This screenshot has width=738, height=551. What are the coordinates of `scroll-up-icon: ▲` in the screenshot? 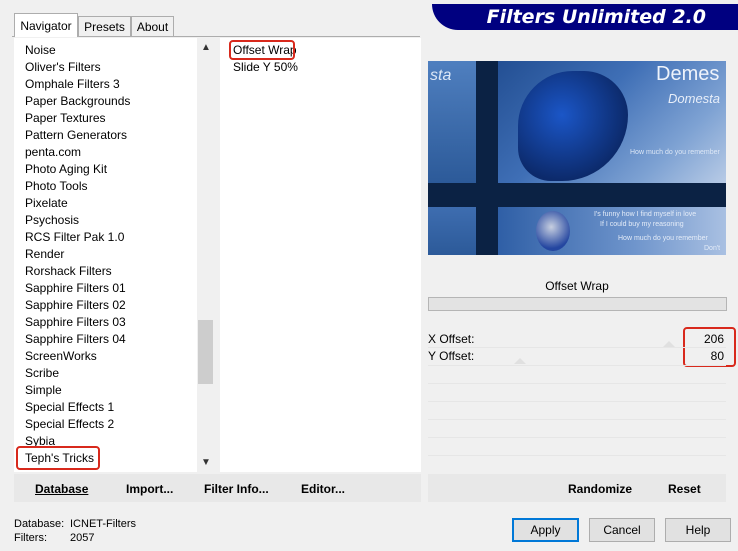 It's located at (206, 47).